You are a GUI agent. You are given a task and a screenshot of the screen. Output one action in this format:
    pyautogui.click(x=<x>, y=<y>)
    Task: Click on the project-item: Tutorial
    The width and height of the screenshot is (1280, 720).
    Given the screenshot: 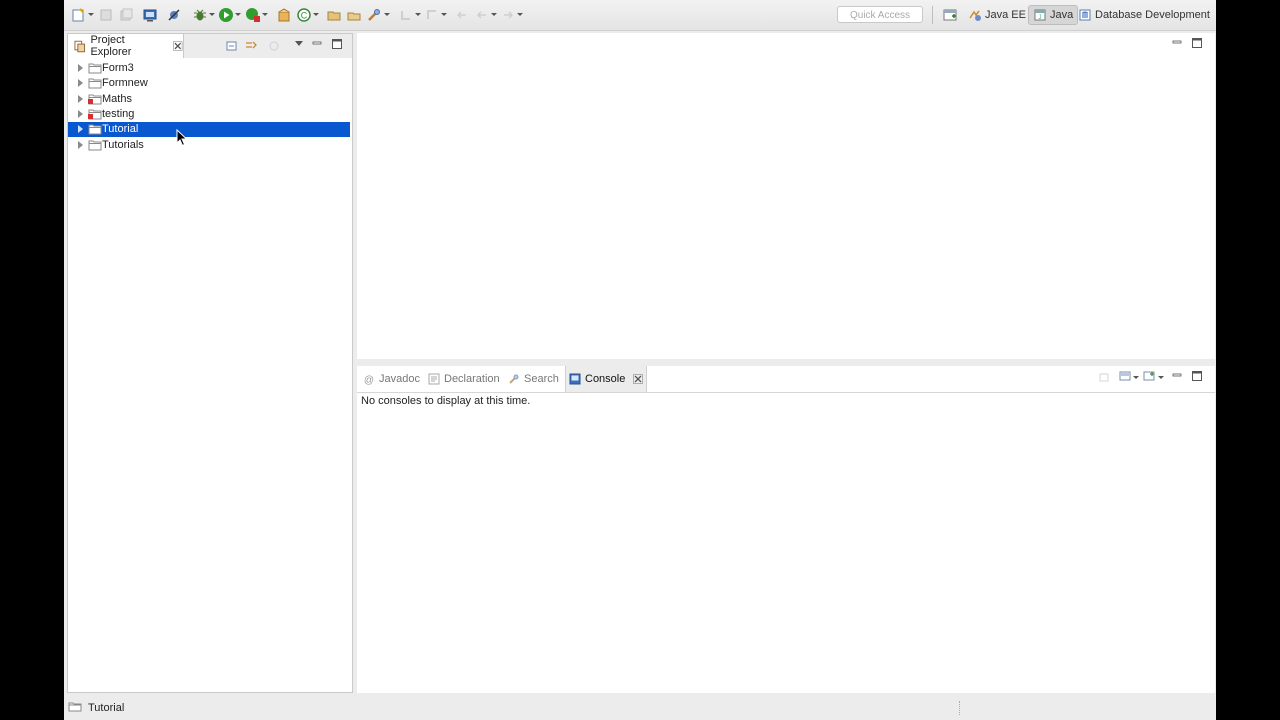 What is the action you would take?
    pyautogui.click(x=209, y=130)
    